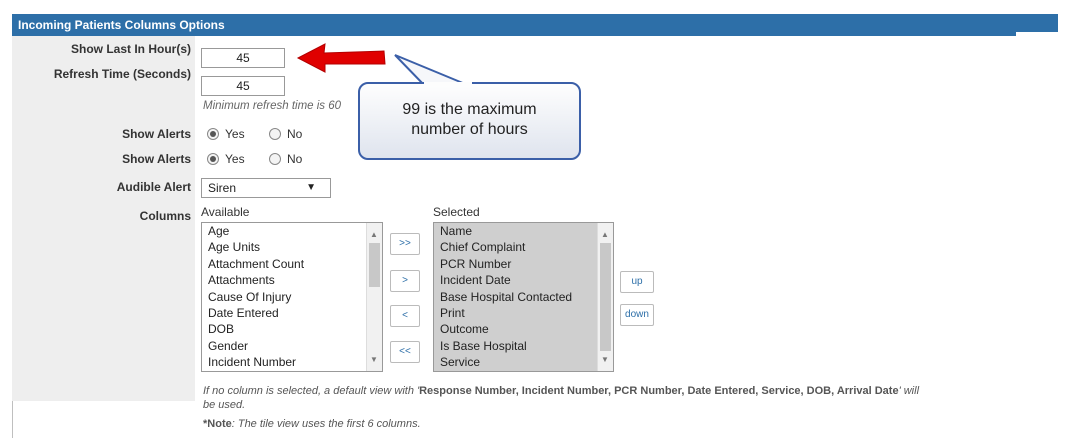  What do you see at coordinates (448, 84) in the screenshot?
I see `callout-seam` at bounding box center [448, 84].